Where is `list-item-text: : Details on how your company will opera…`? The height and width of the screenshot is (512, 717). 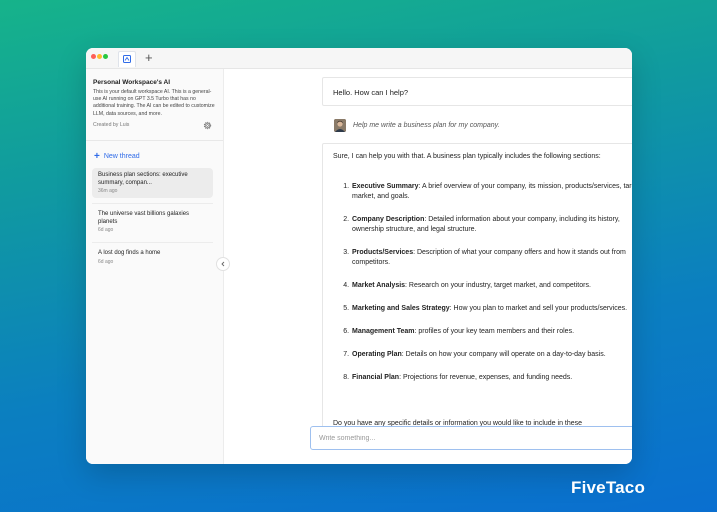
list-item-text: : Details on how your company will opera… is located at coordinates (503, 354).